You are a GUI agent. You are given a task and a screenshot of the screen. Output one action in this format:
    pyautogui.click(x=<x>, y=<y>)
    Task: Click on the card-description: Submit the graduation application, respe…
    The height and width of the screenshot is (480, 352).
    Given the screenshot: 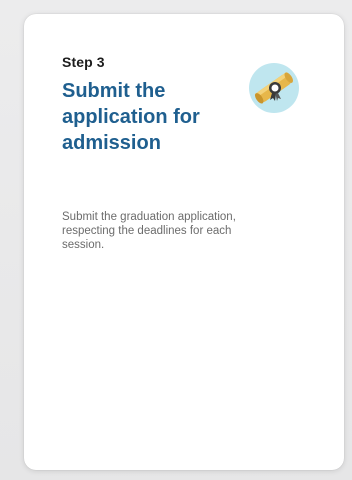 What is the action you would take?
    pyautogui.click(x=149, y=231)
    